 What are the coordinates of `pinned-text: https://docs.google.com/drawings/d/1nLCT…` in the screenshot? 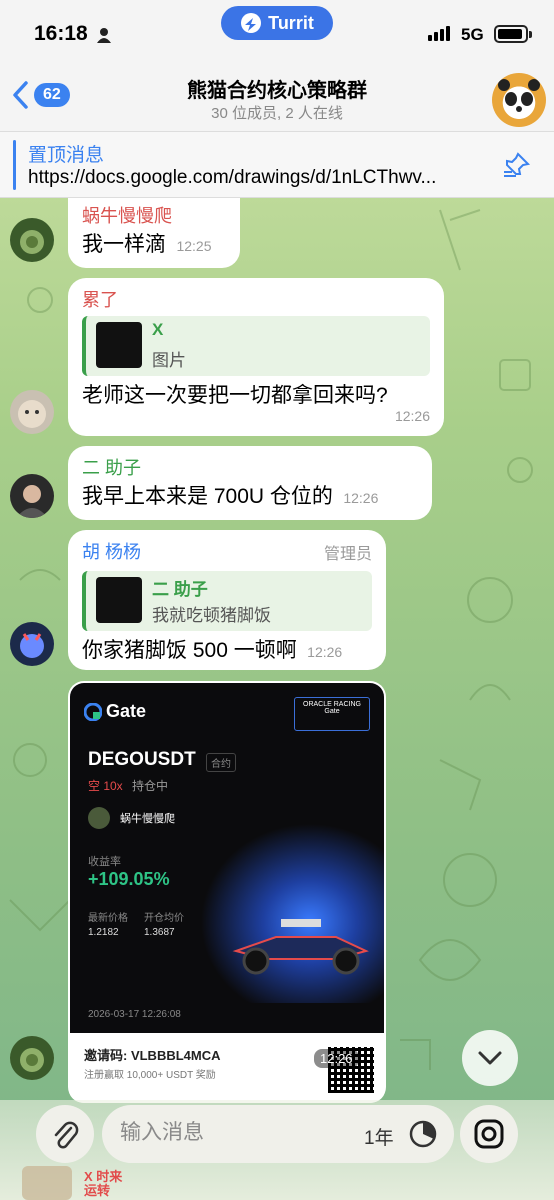 It's located at (232, 177).